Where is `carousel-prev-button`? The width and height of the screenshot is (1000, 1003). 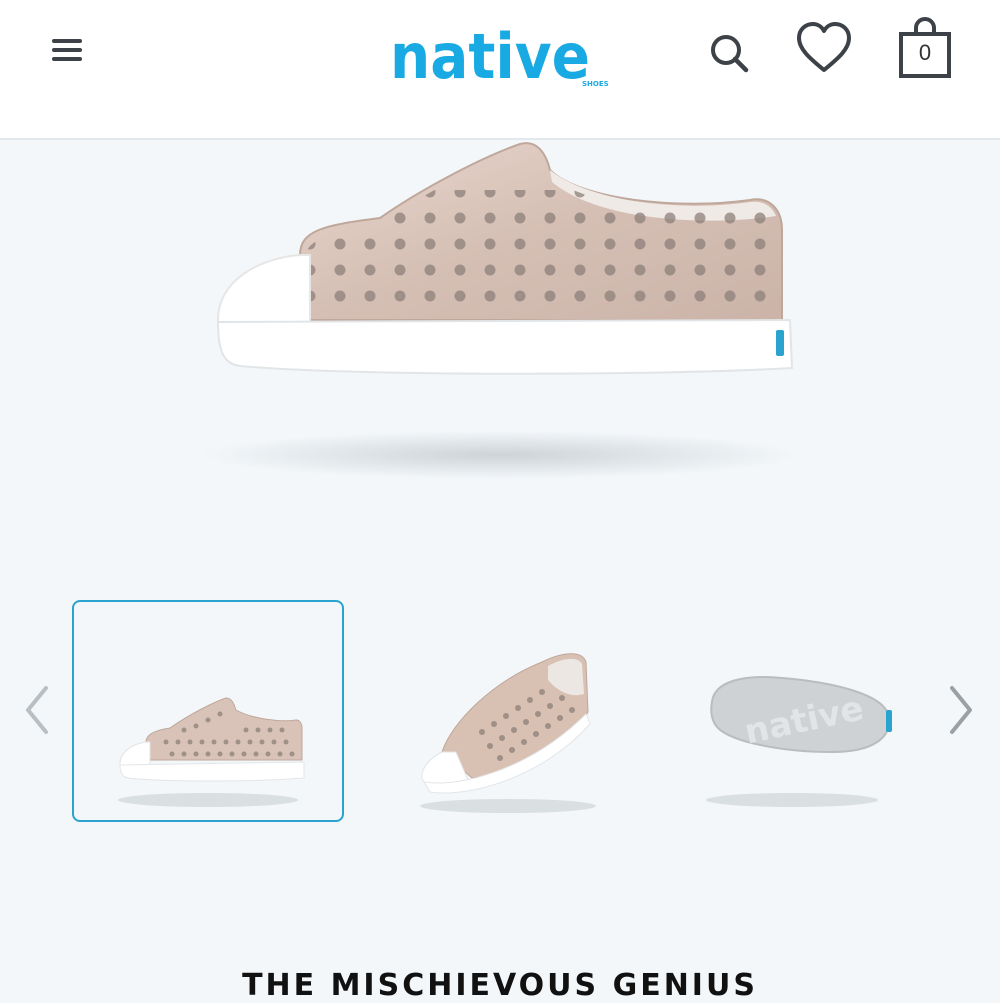
carousel-prev-button is located at coordinates (37, 710).